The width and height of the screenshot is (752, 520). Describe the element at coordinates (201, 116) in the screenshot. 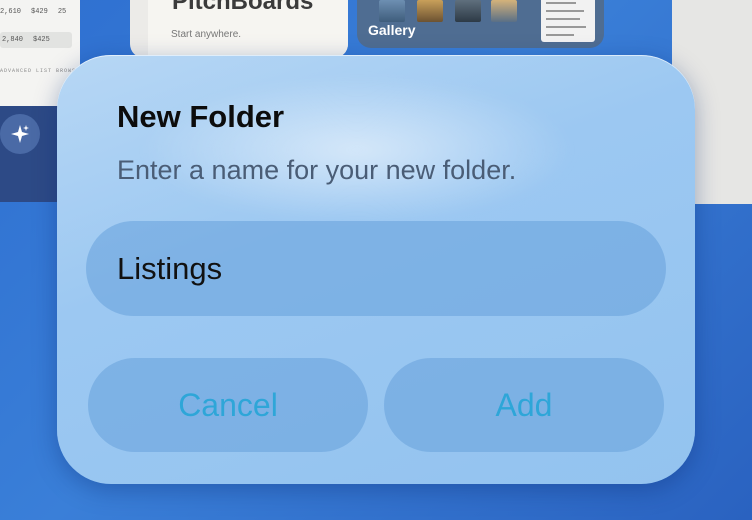

I see `dialog-title: New Folder` at that location.